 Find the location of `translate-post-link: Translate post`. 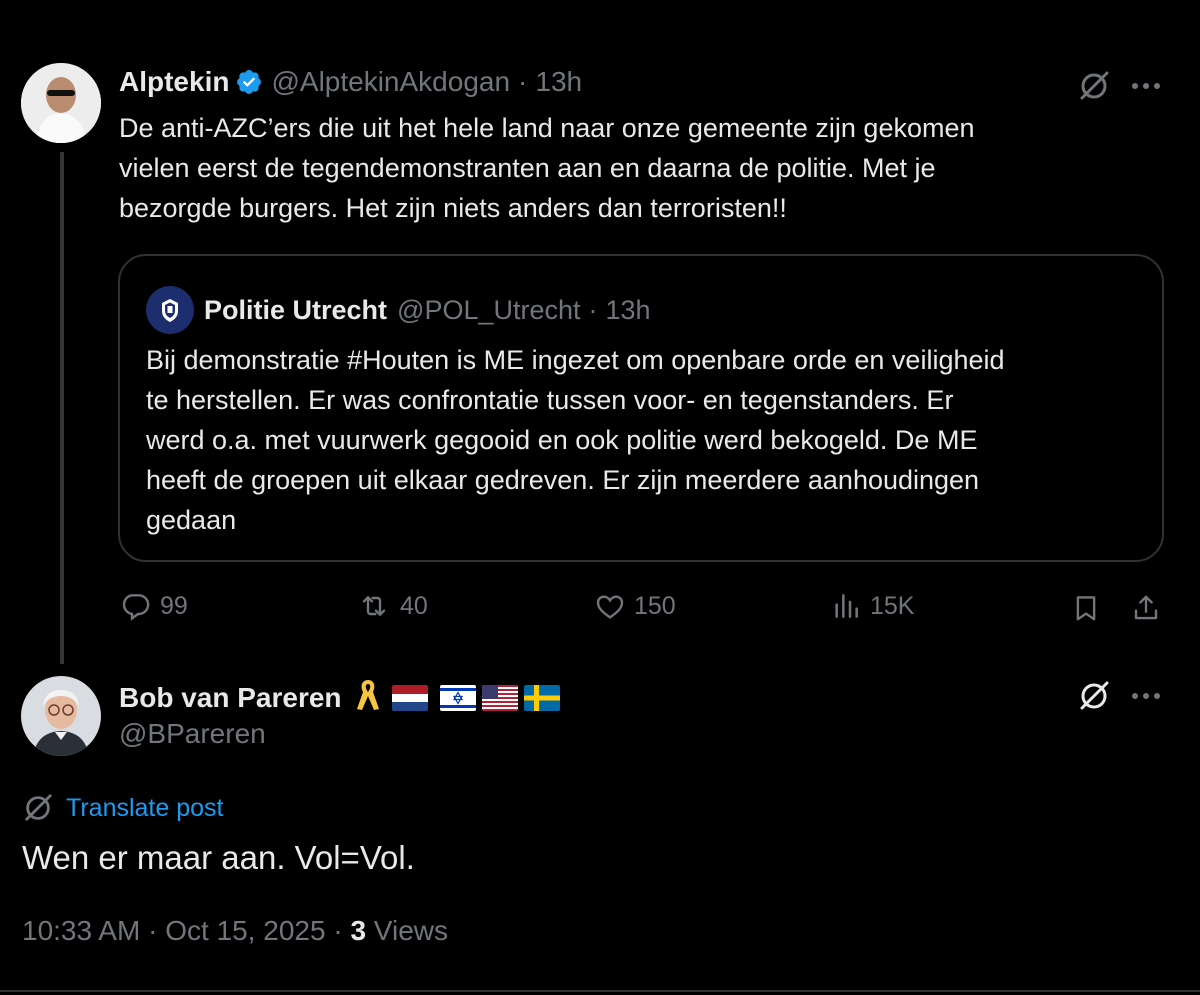

translate-post-link: Translate post is located at coordinates (122, 808).